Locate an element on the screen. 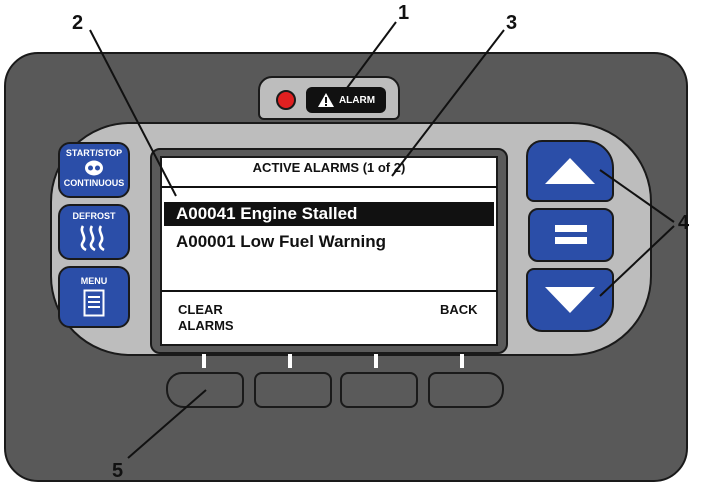 This screenshot has width=704, height=500. callout-3-leader is located at coordinates (448, 103).